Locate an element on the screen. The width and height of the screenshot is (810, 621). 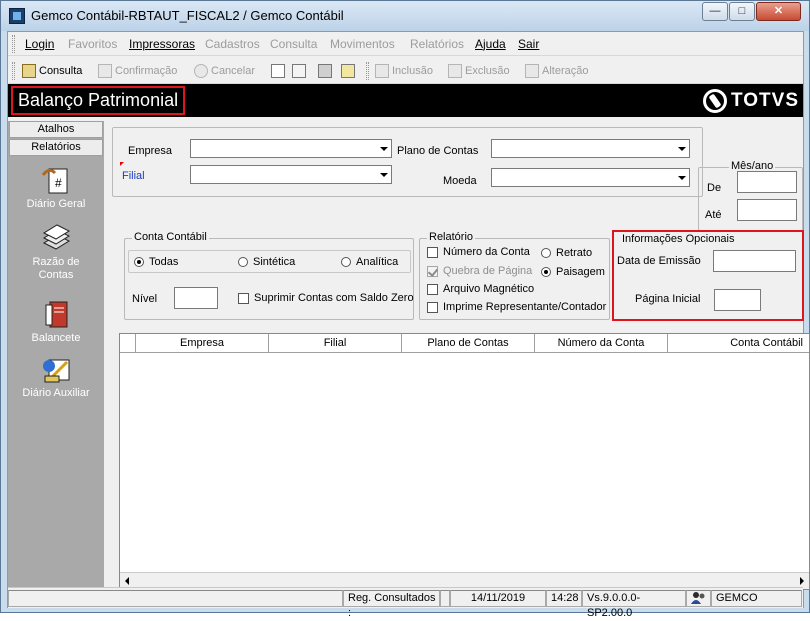
maximize-button: □ is located at coordinates (742, 11).